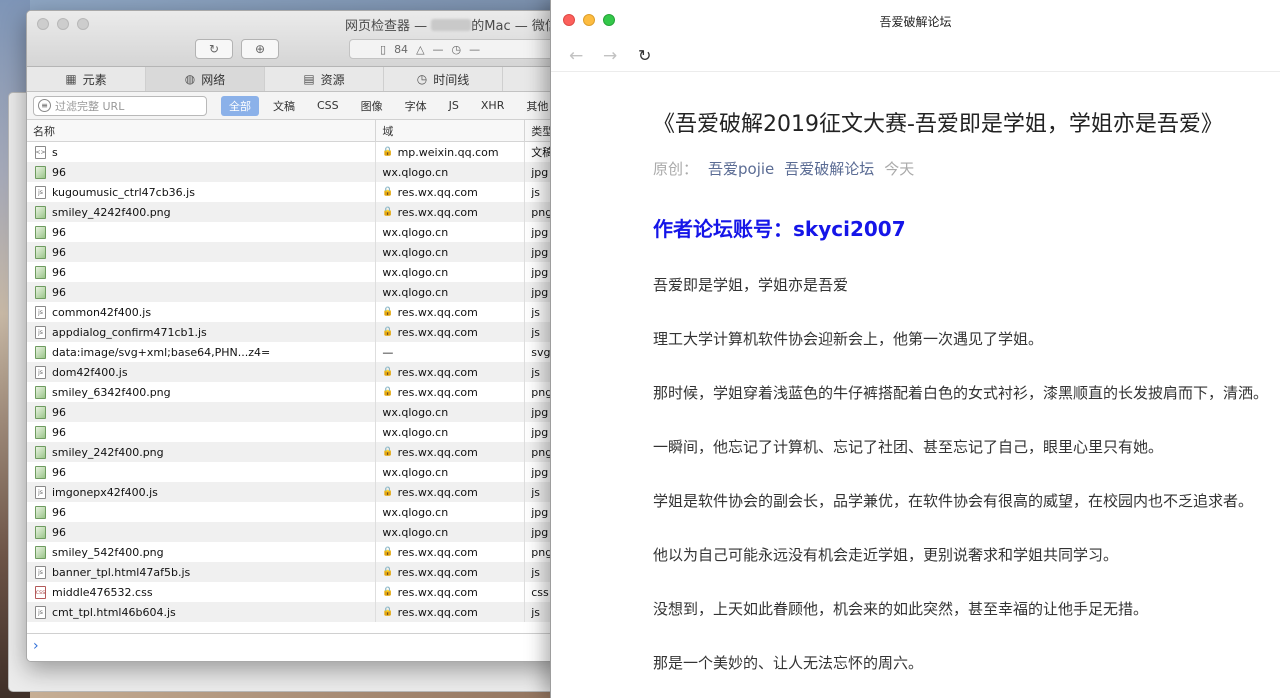 The width and height of the screenshot is (1280, 698). What do you see at coordinates (120, 105) in the screenshot?
I see `filter-url-input: ≡ 过滤完整 URL` at bounding box center [120, 105].